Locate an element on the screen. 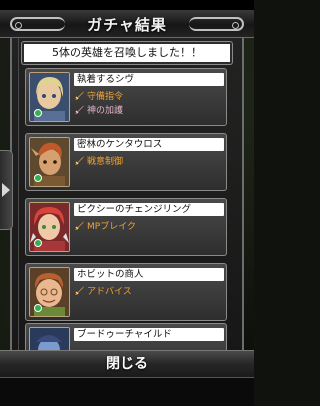 This screenshot has width=320, height=406. close-bar: 閉じる is located at coordinates (127, 364).